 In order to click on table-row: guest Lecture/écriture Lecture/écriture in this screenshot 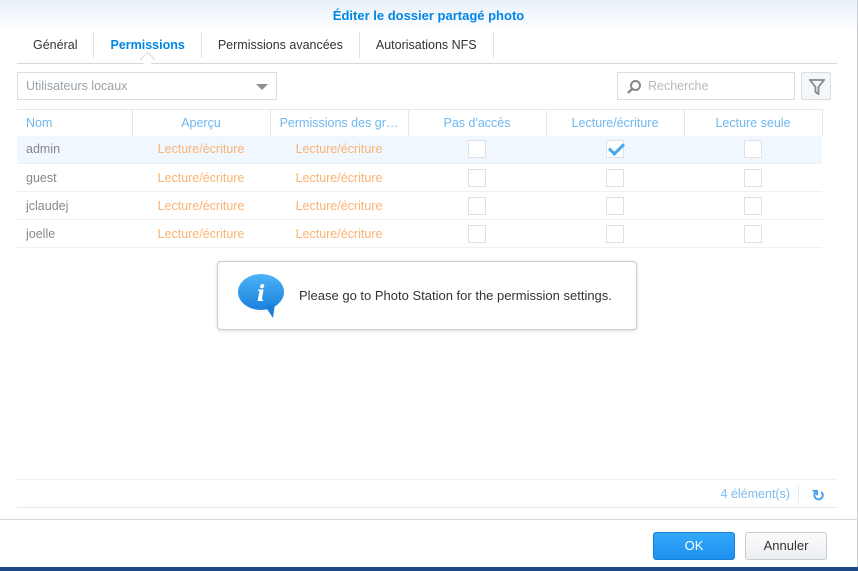, I will do `click(419, 177)`.